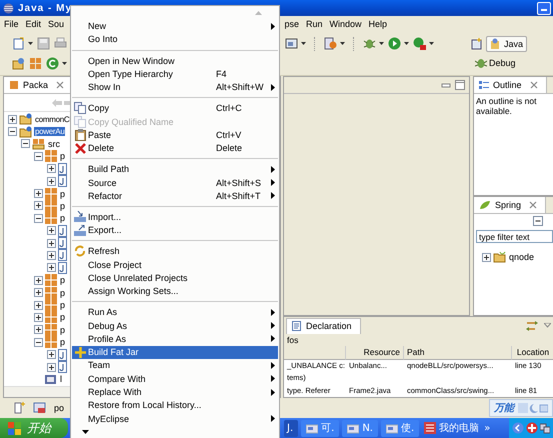 The width and height of the screenshot is (553, 438). Describe the element at coordinates (175, 26) in the screenshot. I see `menu-item: New` at that location.